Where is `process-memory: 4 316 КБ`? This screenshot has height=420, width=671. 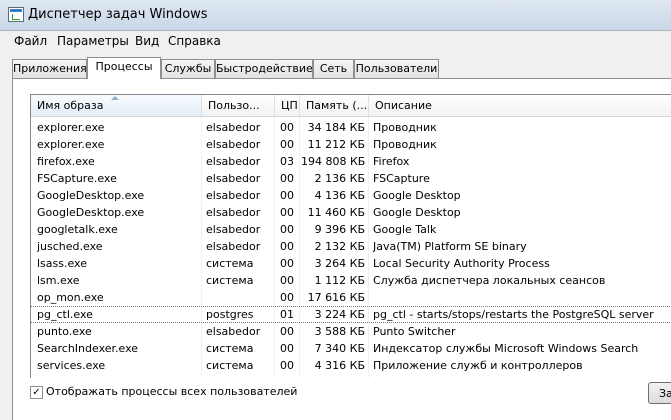 process-memory: 4 316 КБ is located at coordinates (339, 365).